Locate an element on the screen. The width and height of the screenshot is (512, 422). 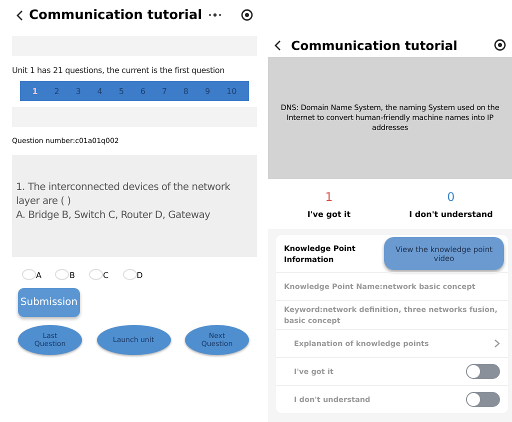
submit-button: Submission is located at coordinates (49, 302).